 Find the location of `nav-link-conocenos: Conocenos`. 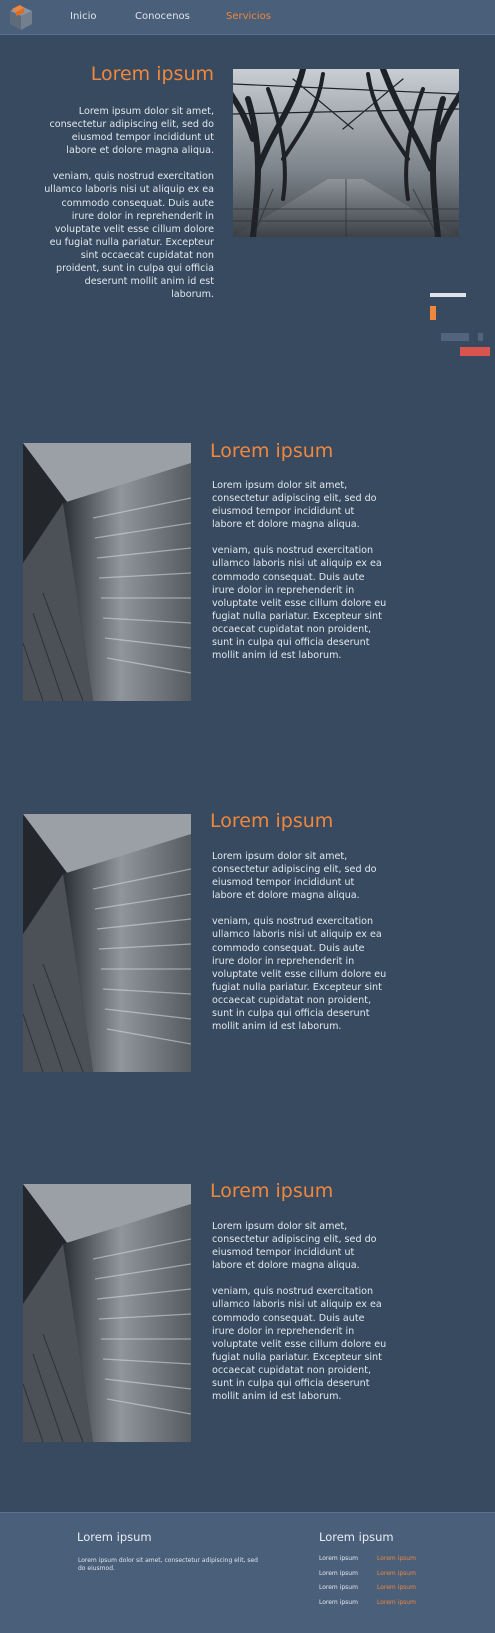

nav-link-conocenos: Conocenos is located at coordinates (162, 16).